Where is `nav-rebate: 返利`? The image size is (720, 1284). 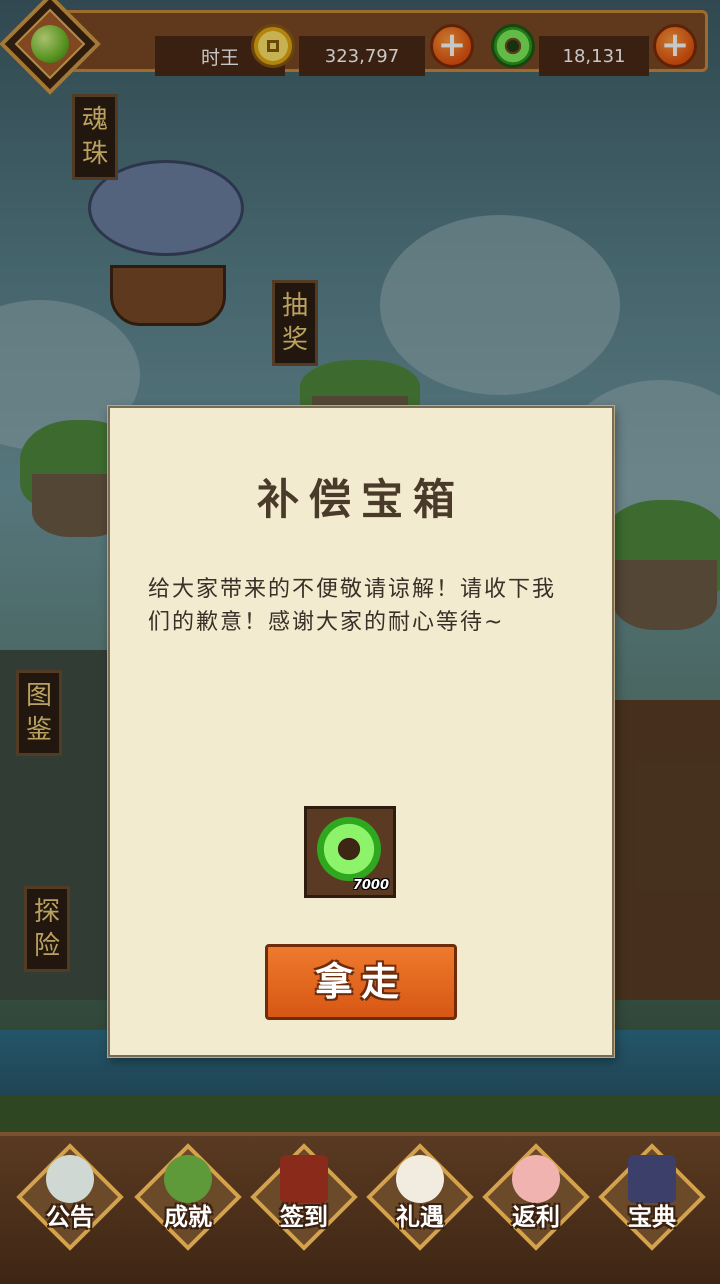
nav-rebate: 返利 is located at coordinates (536, 1197).